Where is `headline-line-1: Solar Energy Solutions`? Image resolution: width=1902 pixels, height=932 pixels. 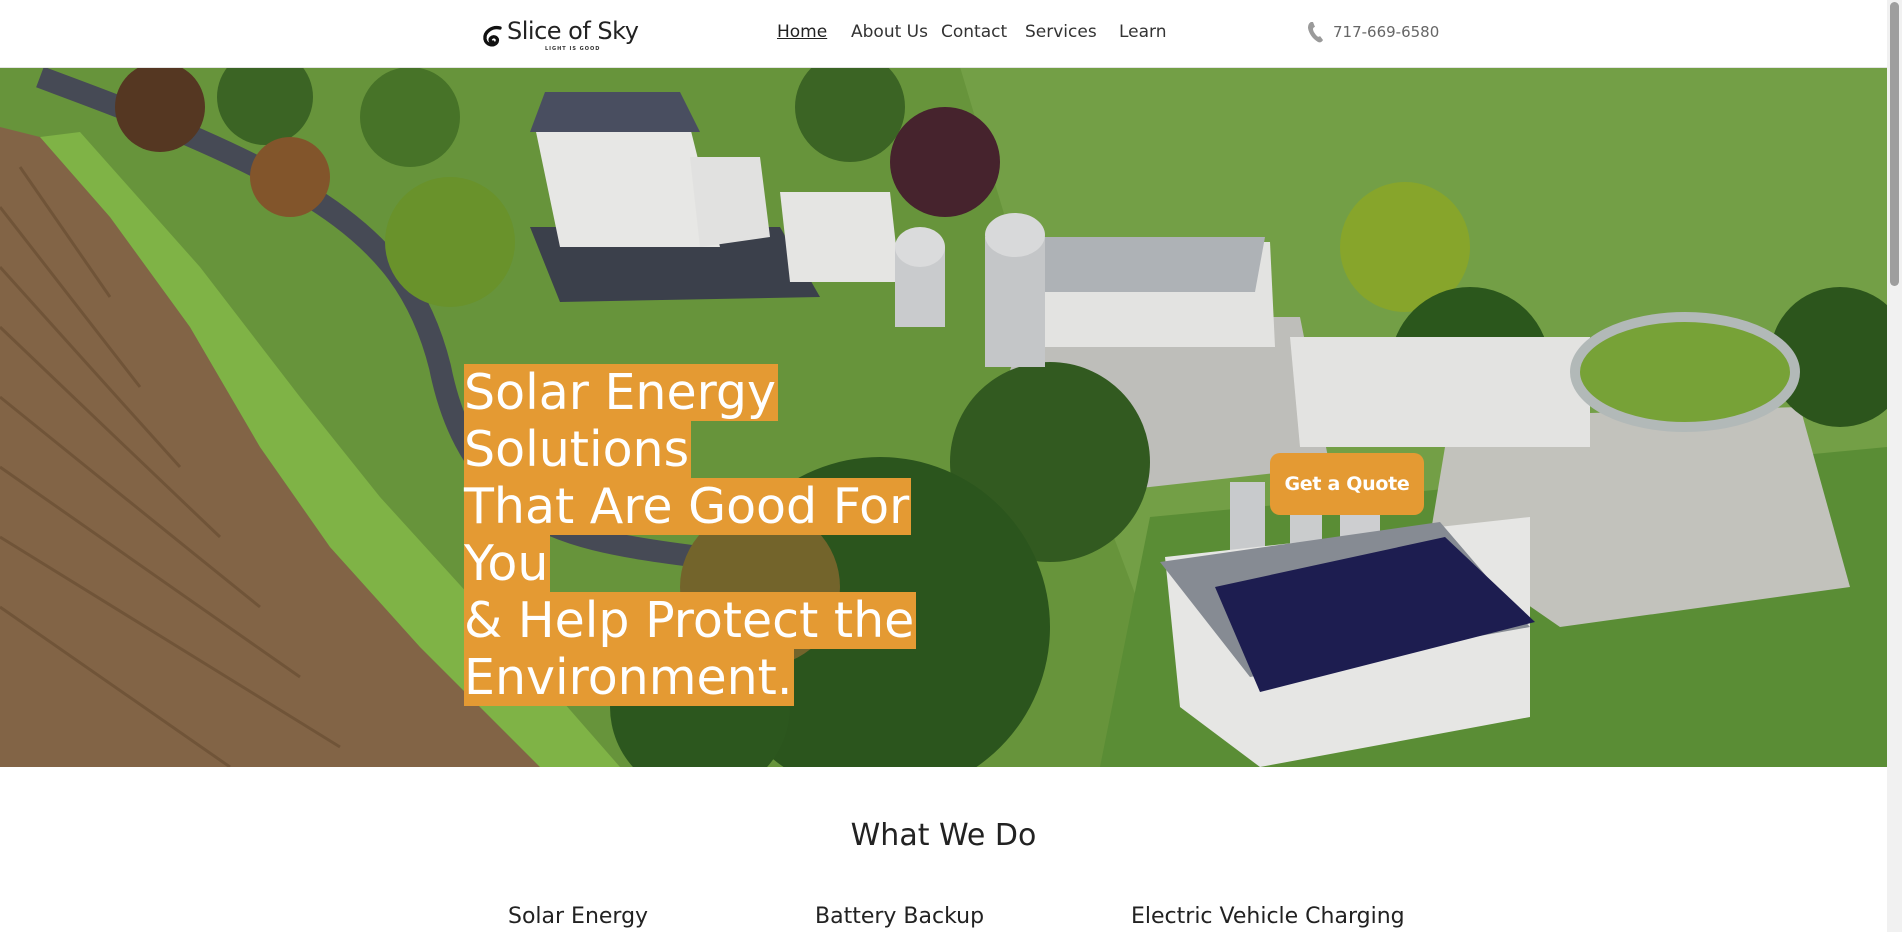 headline-line-1: Solar Energy Solutions is located at coordinates (621, 421).